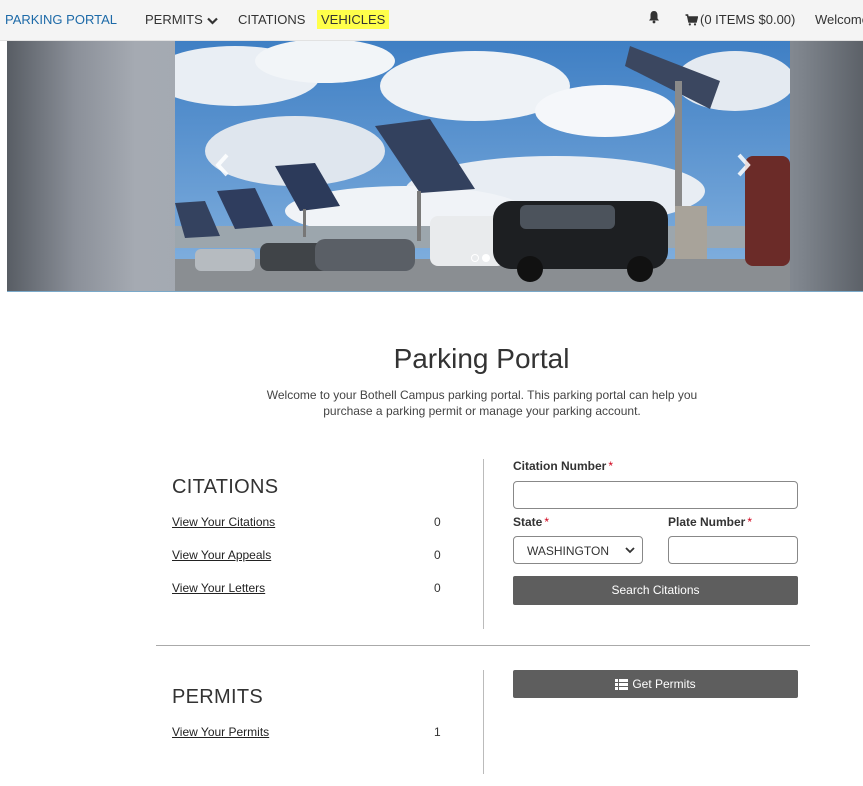 Image resolution: width=863 pixels, height=786 pixels. Describe the element at coordinates (174, 19) in the screenshot. I see `nav-permits-label: PERMITS` at that location.